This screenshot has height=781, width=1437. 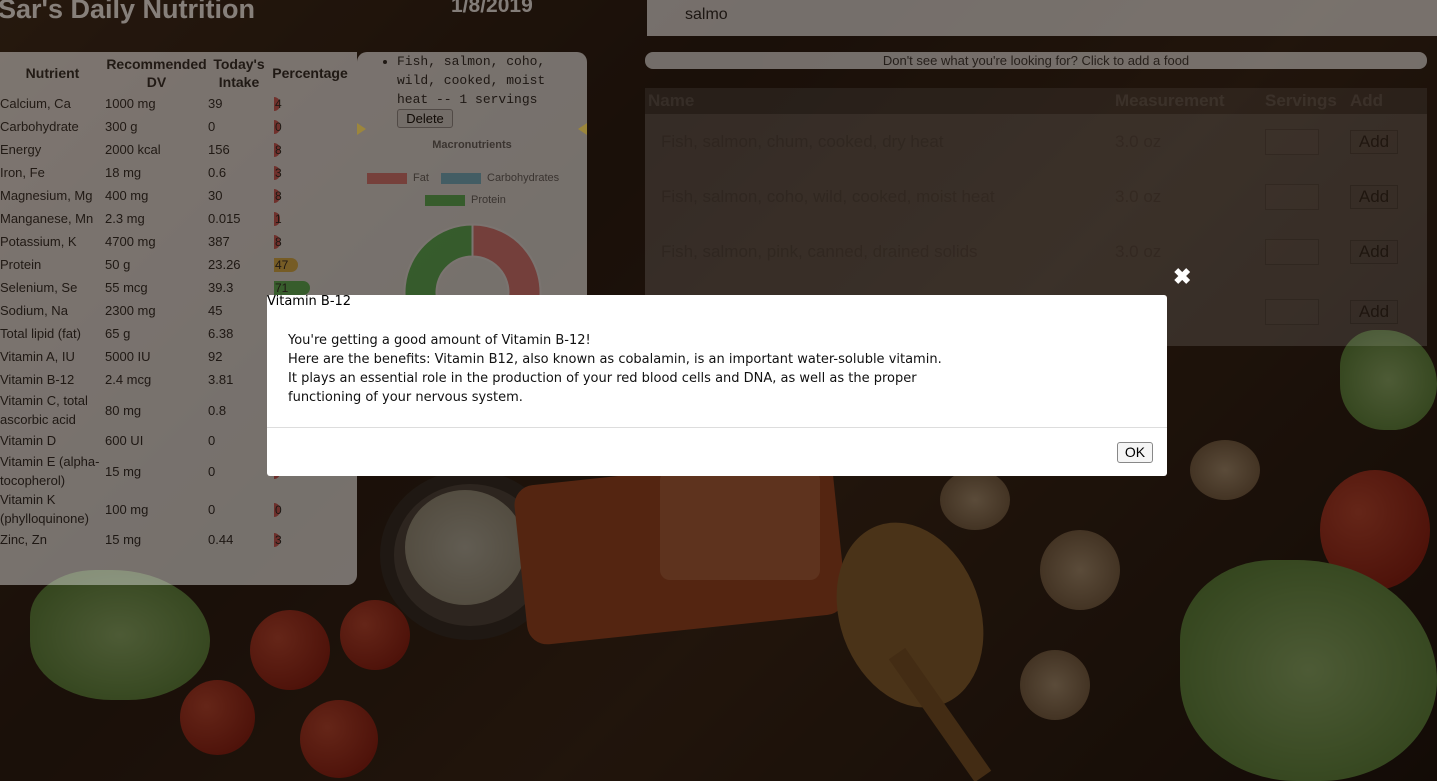 What do you see at coordinates (582, 129) in the screenshot?
I see `carousel-arrow-right-icon` at bounding box center [582, 129].